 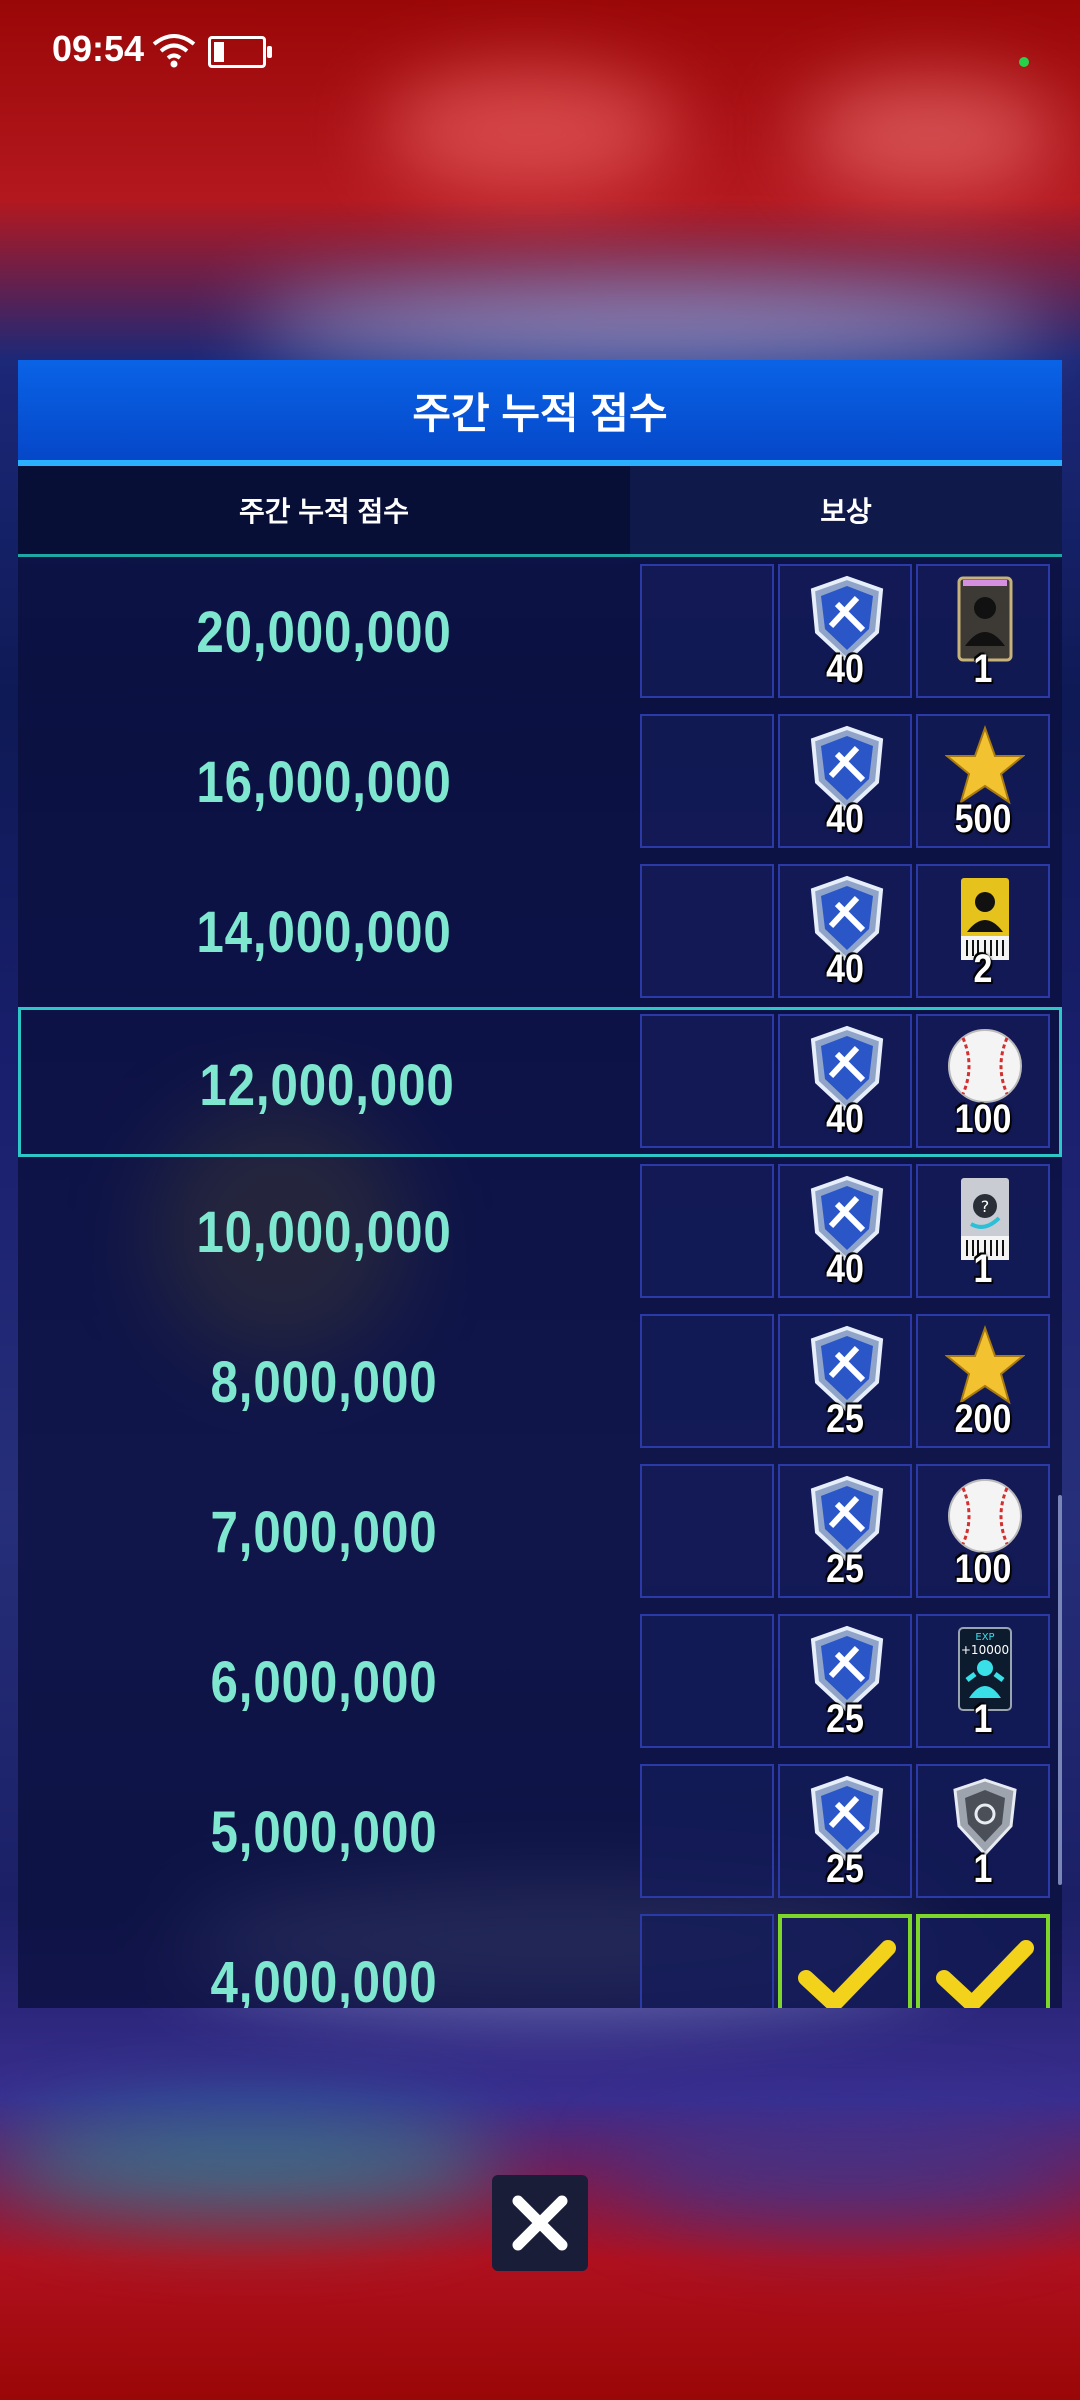 What do you see at coordinates (327, 1085) in the screenshot?
I see `score-threshold: 12,000,000` at bounding box center [327, 1085].